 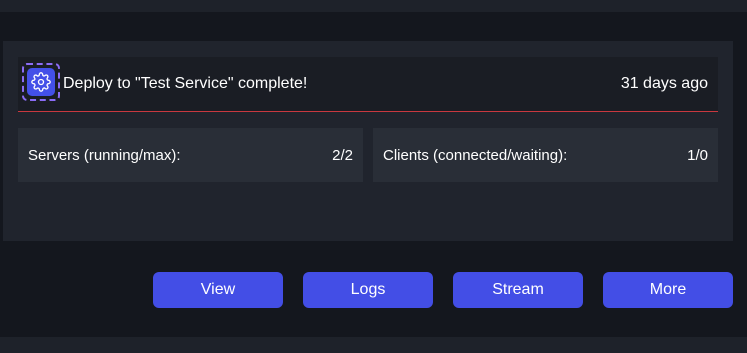 What do you see at coordinates (668, 290) in the screenshot?
I see `more-button: More` at bounding box center [668, 290].